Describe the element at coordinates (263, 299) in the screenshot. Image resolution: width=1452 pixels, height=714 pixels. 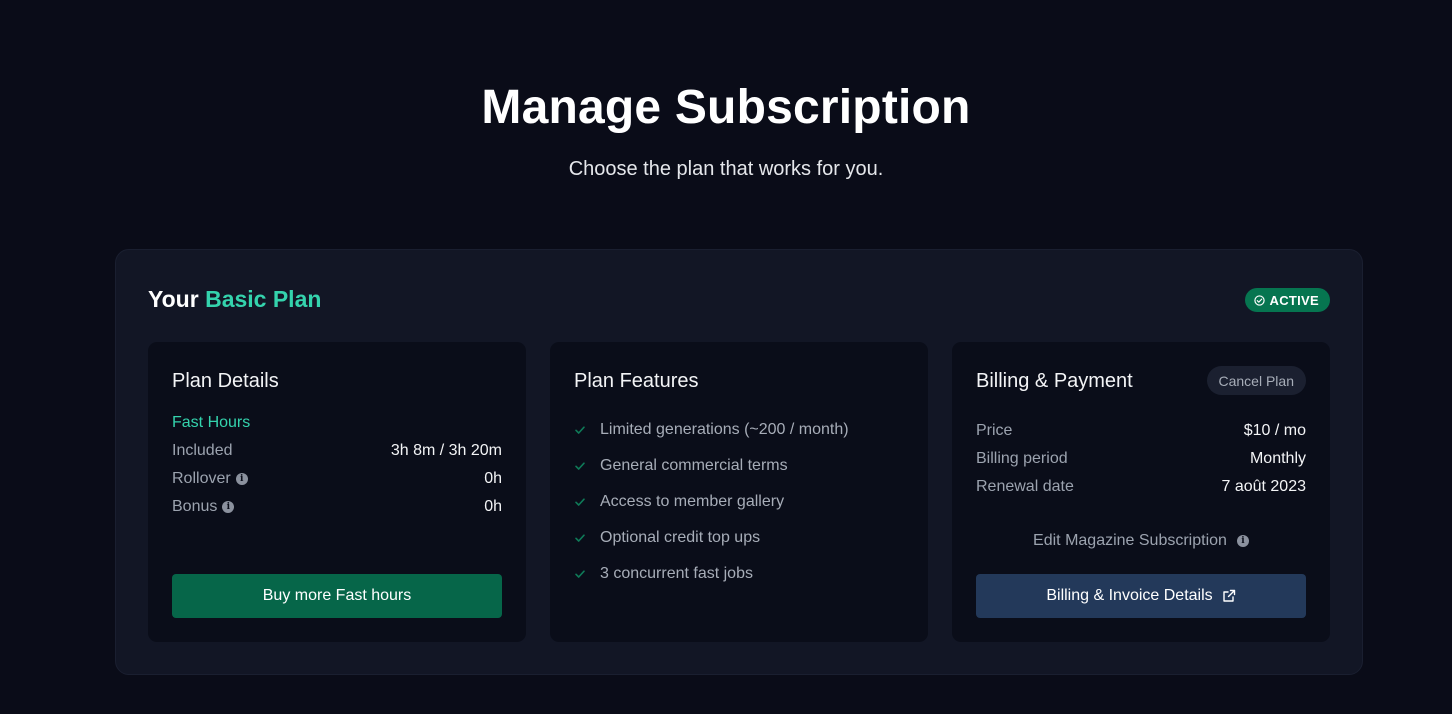
I see `plan-name: Basic Plan` at that location.